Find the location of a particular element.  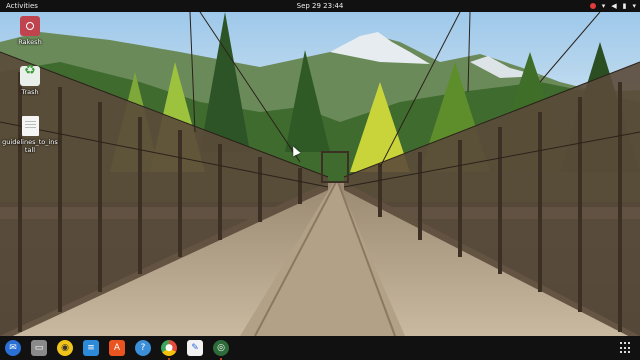

dock-chrome-icon: ● is located at coordinates (169, 350).